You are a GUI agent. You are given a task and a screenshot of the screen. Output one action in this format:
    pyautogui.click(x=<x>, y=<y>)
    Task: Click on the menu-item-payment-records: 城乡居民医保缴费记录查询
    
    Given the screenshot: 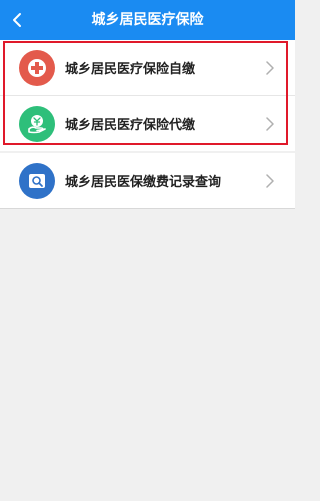 What is the action you would take?
    pyautogui.click(x=147, y=181)
    